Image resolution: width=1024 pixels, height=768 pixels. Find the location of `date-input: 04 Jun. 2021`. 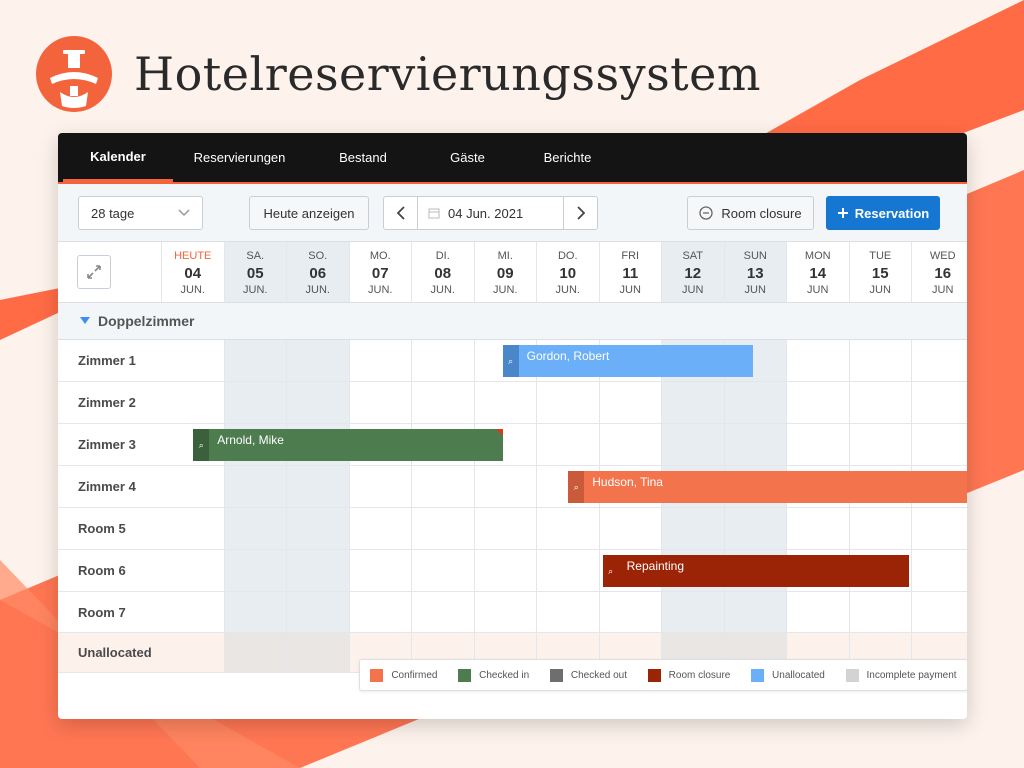

date-input: 04 Jun. 2021 is located at coordinates (490, 213).